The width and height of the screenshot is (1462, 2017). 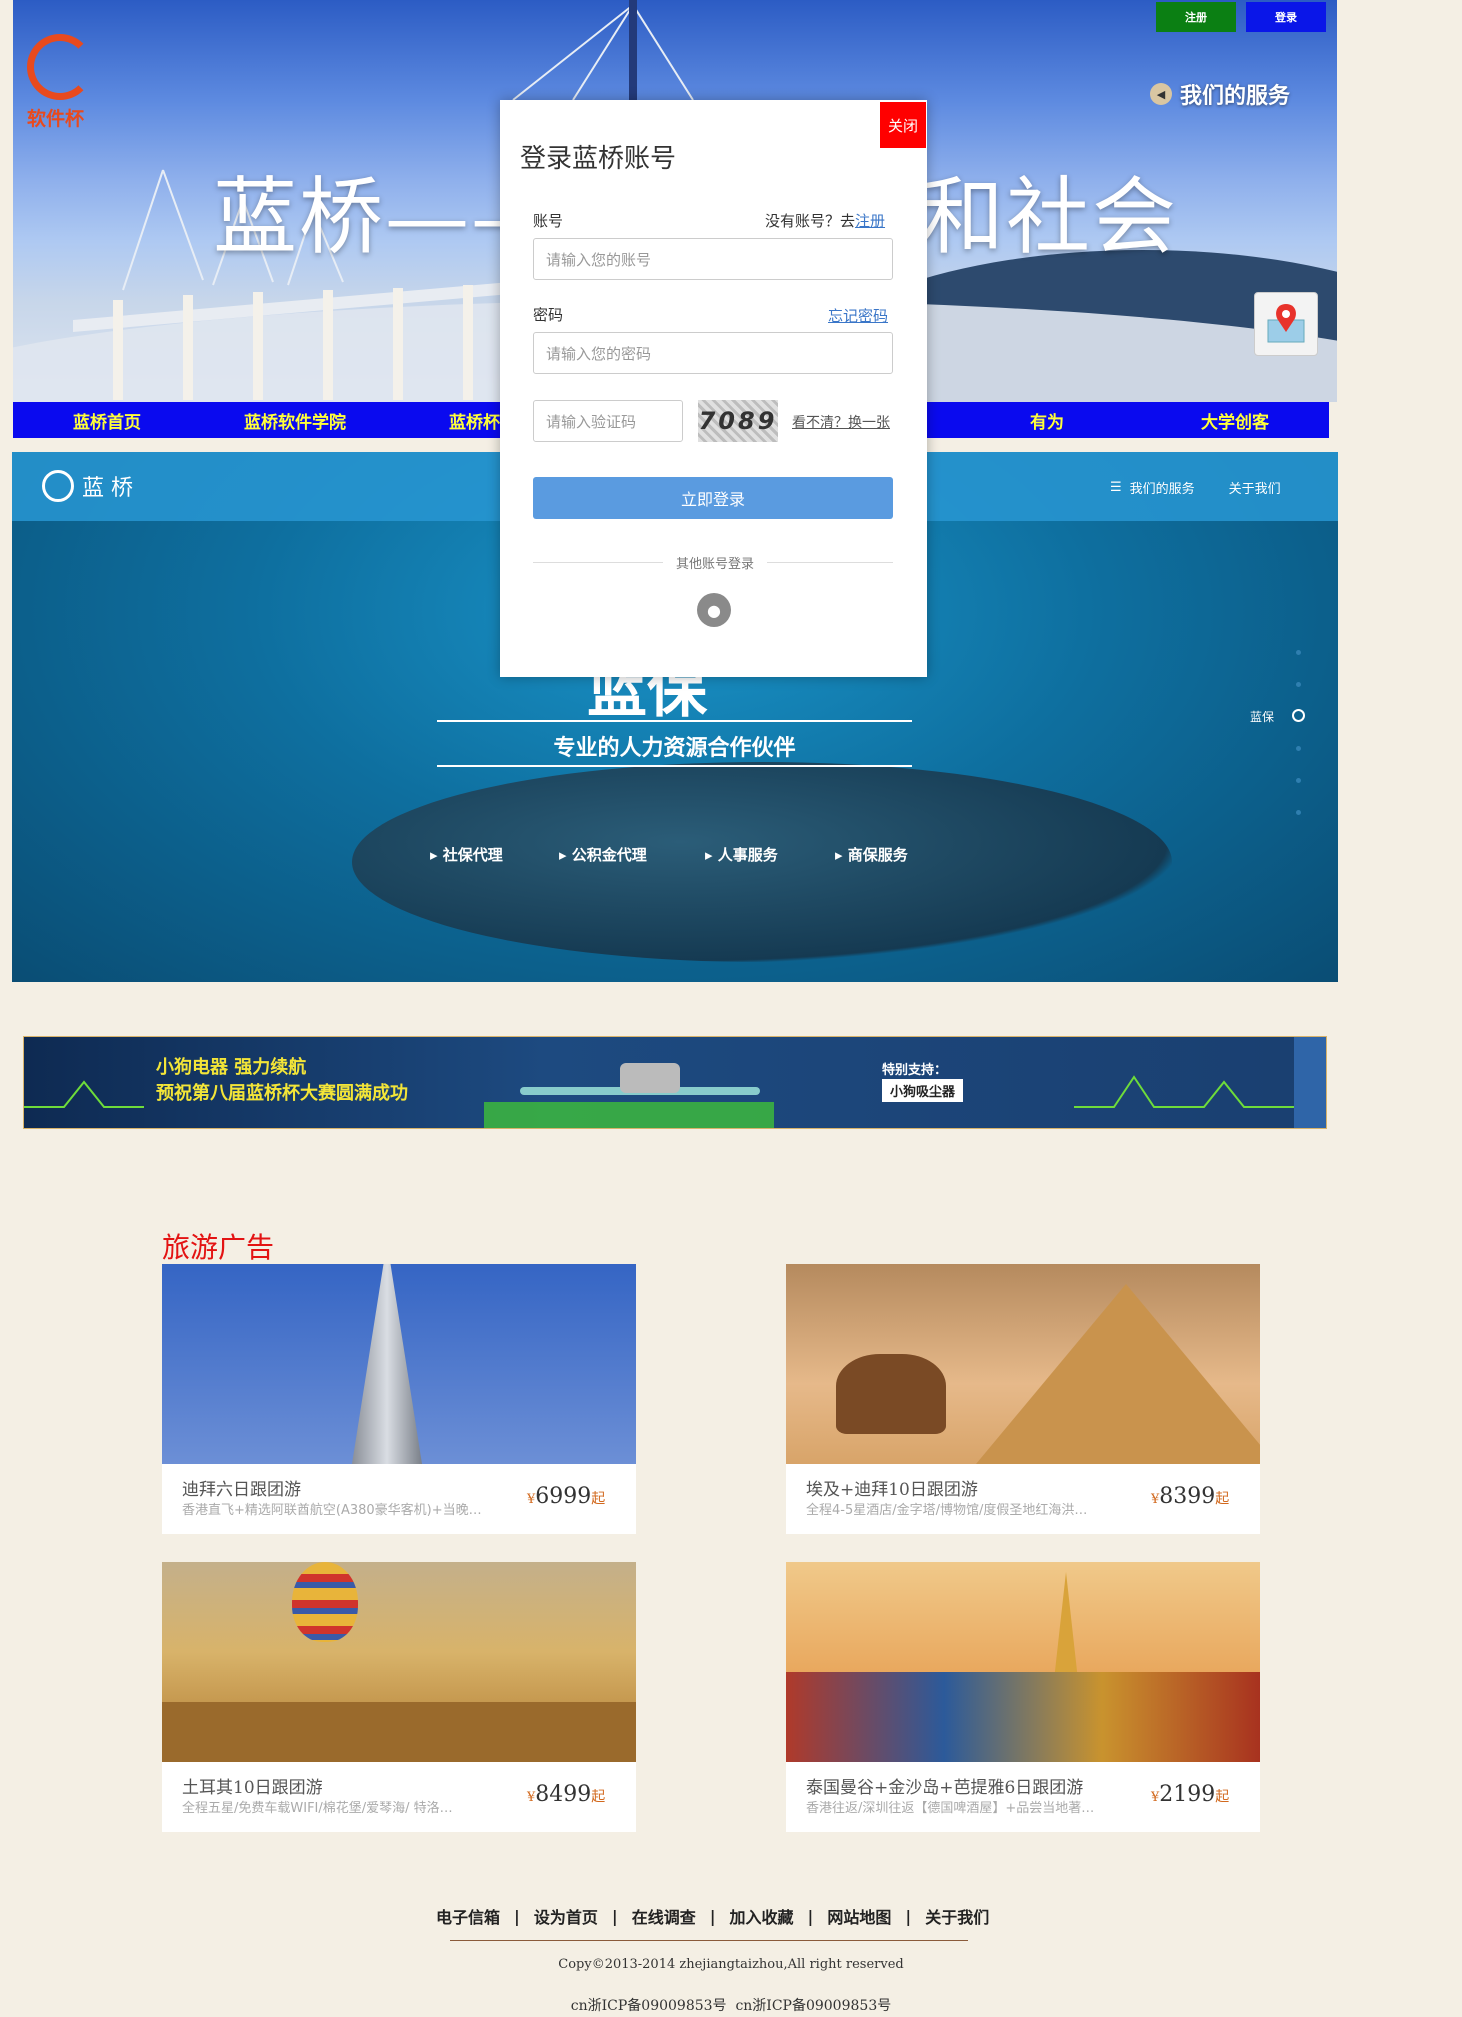 I want to click on card-price: ¥8499起, so click(x=566, y=1794).